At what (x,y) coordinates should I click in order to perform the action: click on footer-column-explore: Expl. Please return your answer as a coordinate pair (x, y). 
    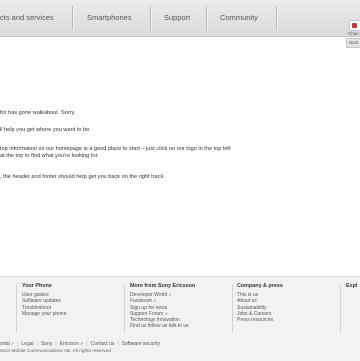
    Looking at the image, I should click on (351, 287).